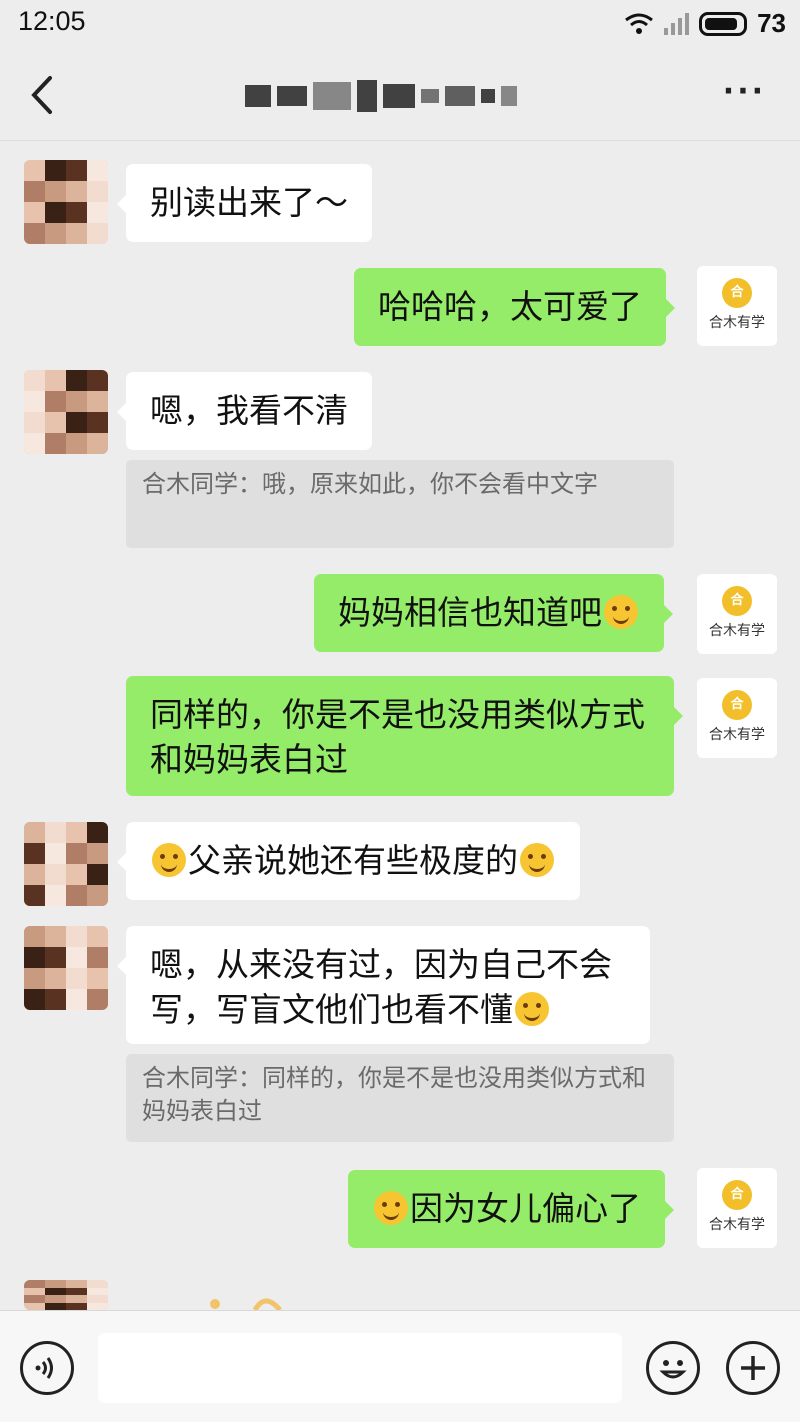 This screenshot has height=1422, width=800. Describe the element at coordinates (244, 411) in the screenshot. I see `message-bubble: 嗯，我看不清` at that location.